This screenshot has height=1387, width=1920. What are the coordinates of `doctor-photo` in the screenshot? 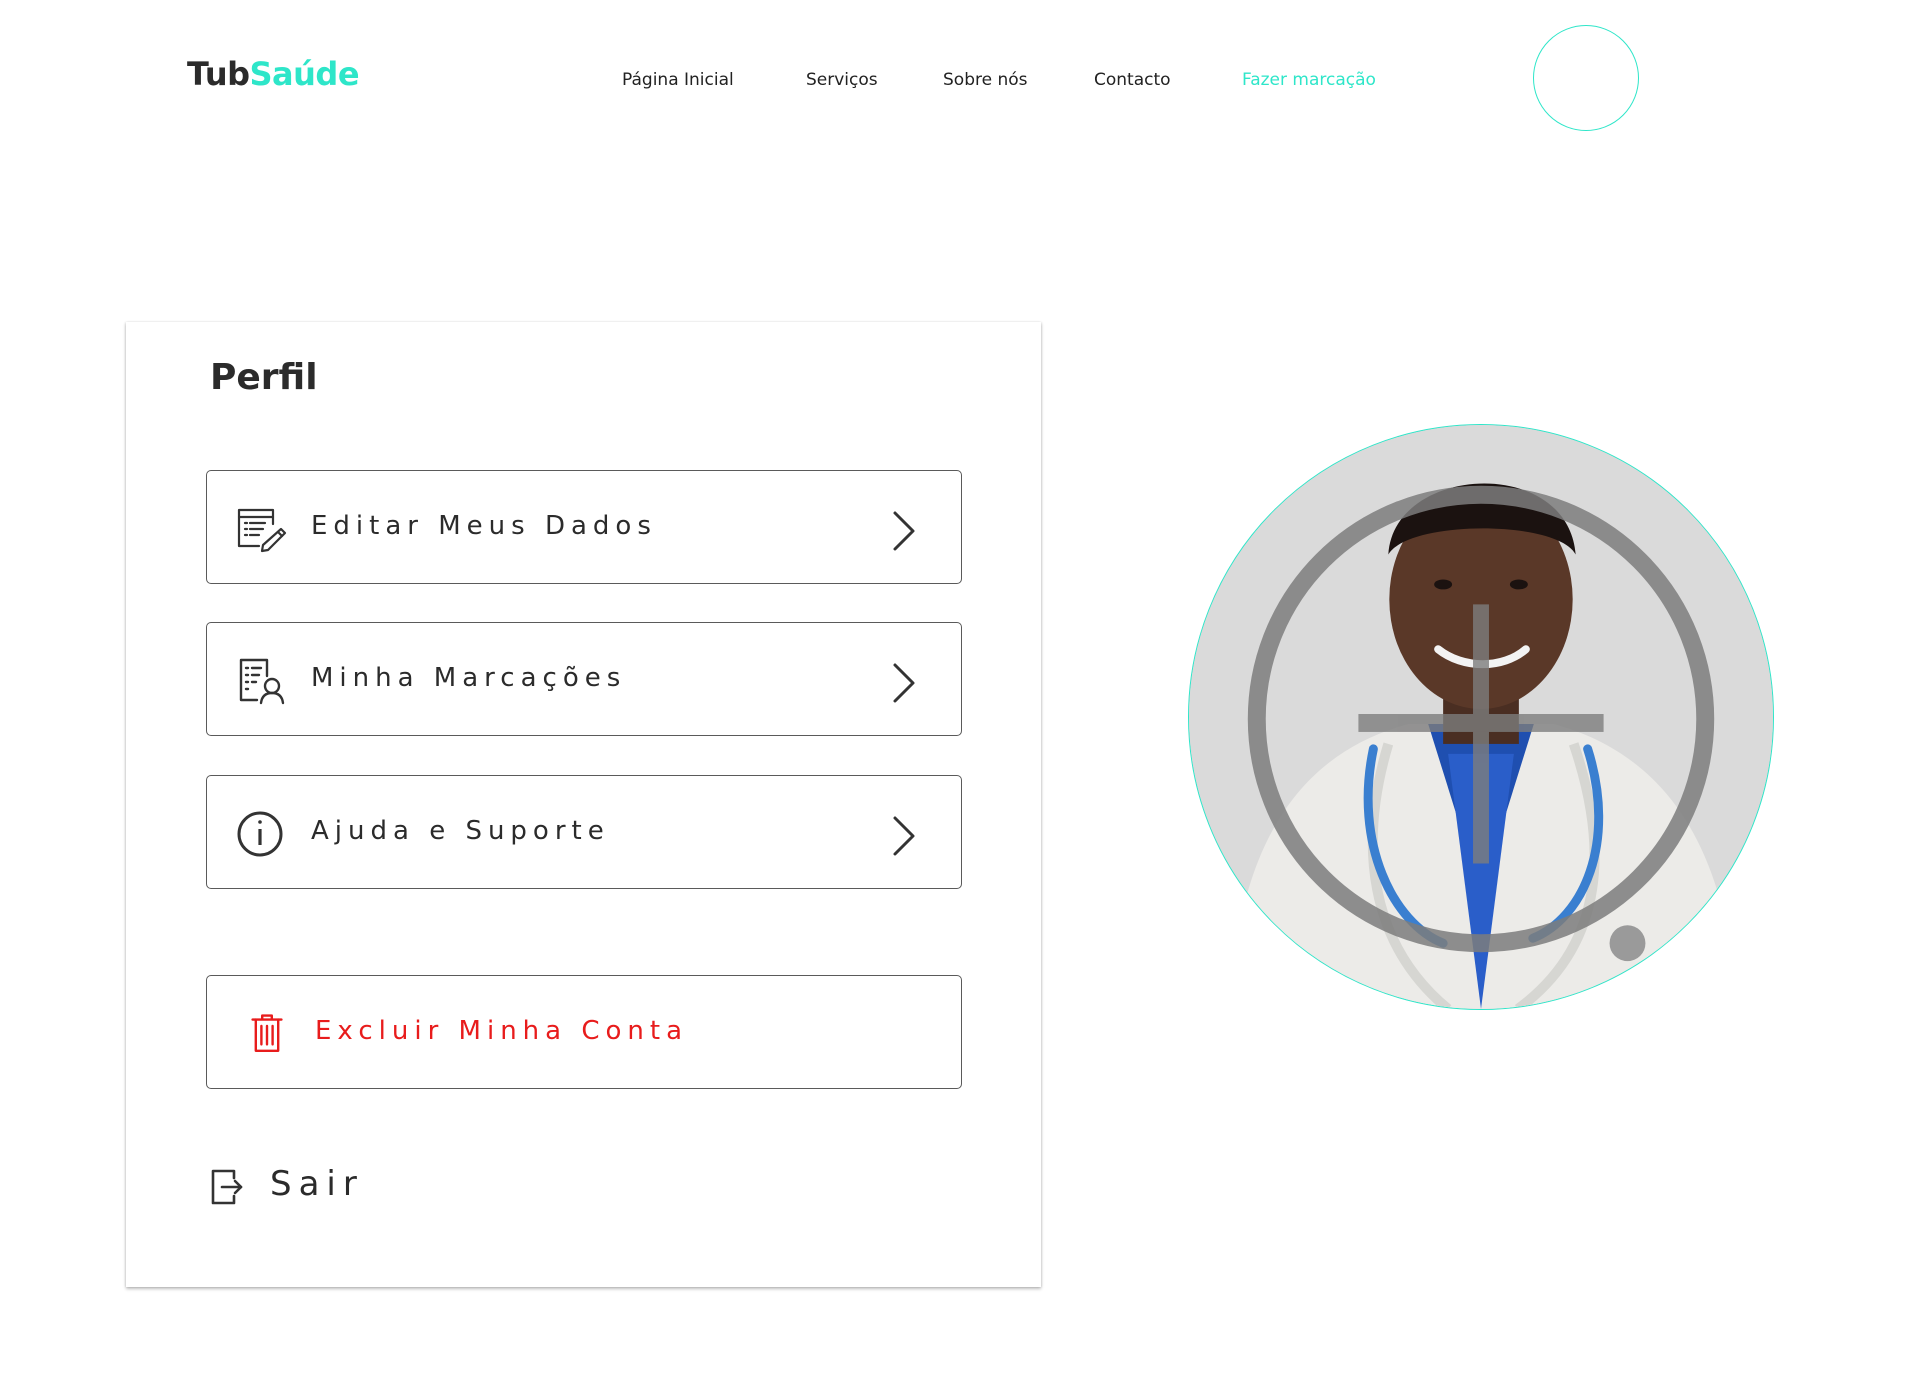 It's located at (1481, 717).